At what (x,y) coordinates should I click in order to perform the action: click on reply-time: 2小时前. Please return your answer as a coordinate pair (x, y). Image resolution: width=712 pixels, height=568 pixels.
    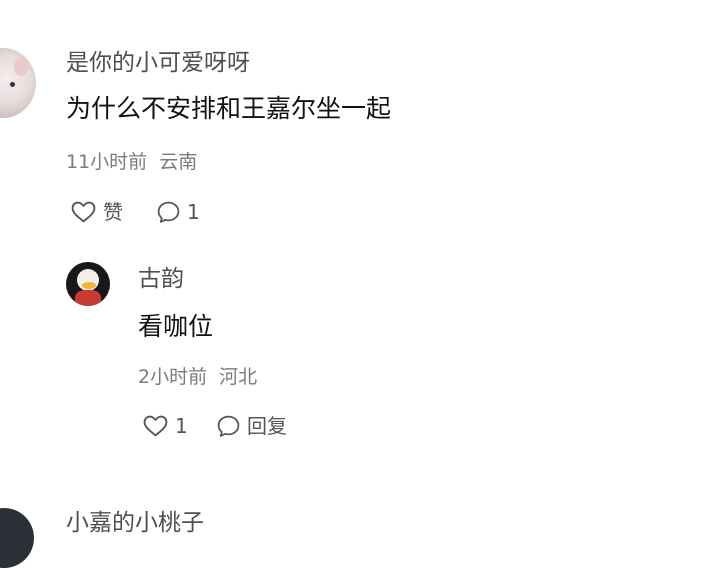
    Looking at the image, I should click on (173, 377).